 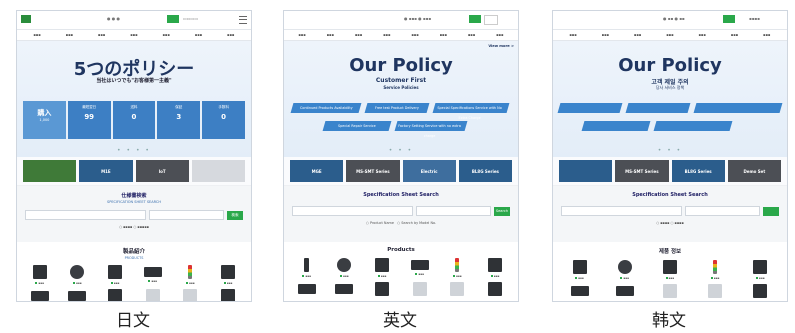 I want to click on promo-banner: Electric, so click(x=429, y=171).